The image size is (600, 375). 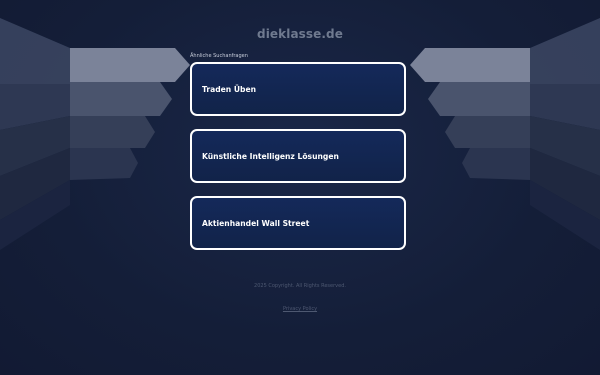 I want to click on site-title: dieklasse.de, so click(x=300, y=34).